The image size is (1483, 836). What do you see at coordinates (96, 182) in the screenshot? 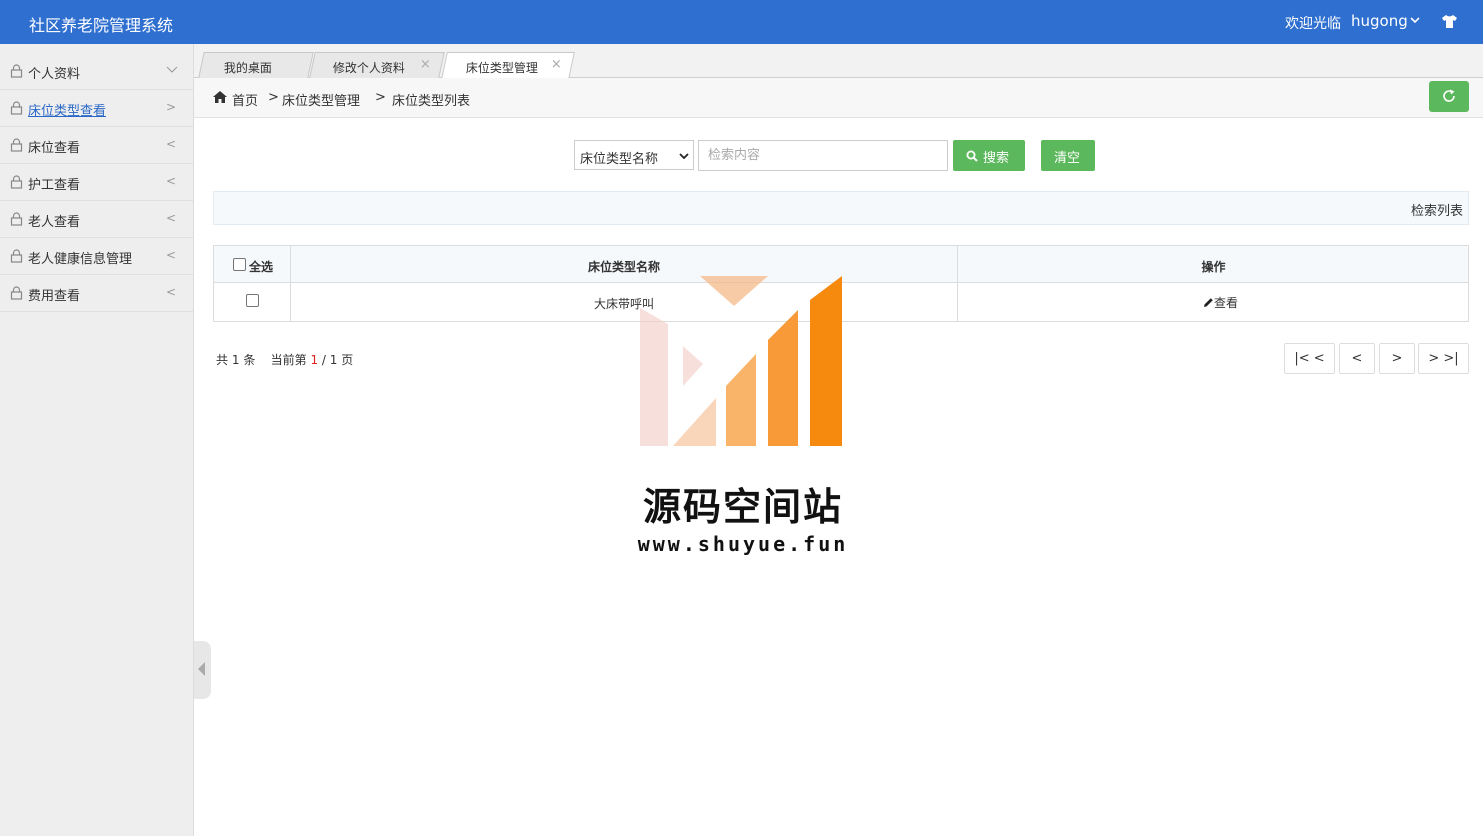
I see `sidebar-item-caregivers: 护工查看 <` at bounding box center [96, 182].